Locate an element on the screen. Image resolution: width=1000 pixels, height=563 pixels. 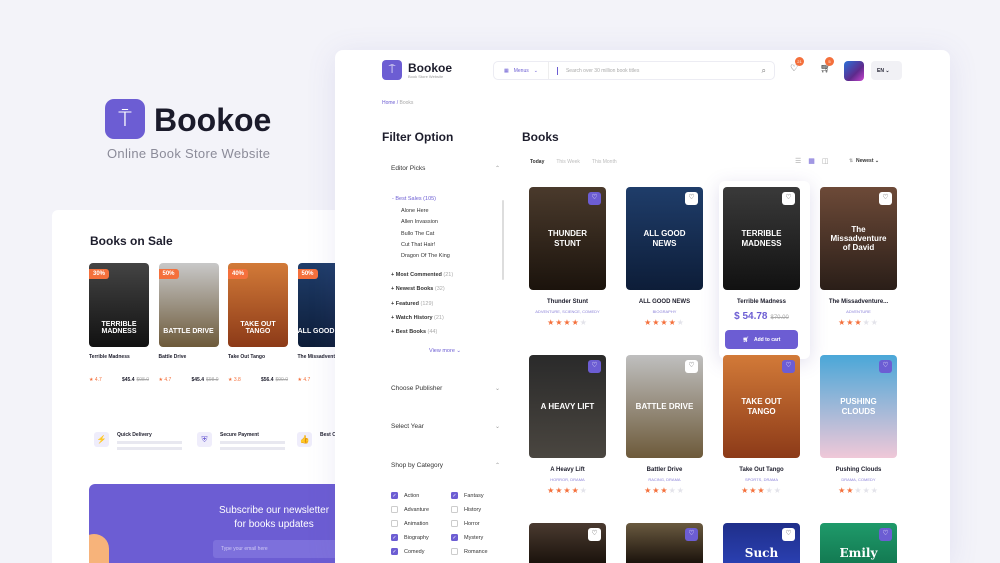
book-title: Terrible Madness is located at coordinates (761, 302).